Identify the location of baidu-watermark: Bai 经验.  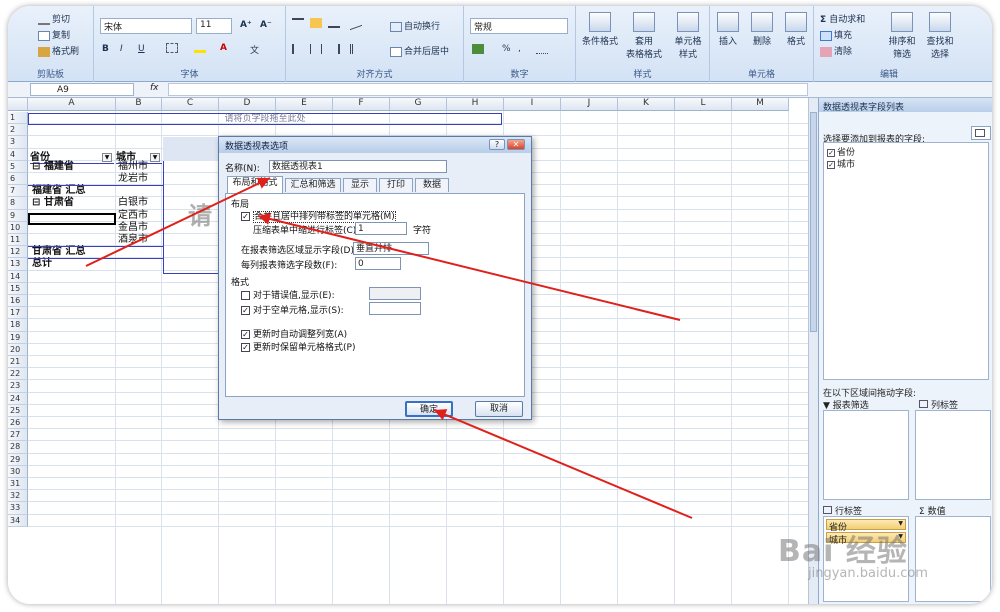
(843, 551).